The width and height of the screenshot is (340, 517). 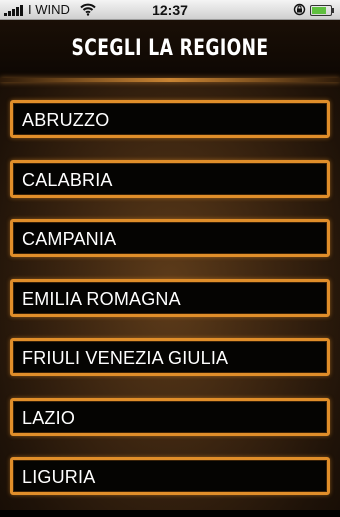 I want to click on region-item-friuli-venezia-giulia: FRIULI VENEZIA GIULIA, so click(x=170, y=357).